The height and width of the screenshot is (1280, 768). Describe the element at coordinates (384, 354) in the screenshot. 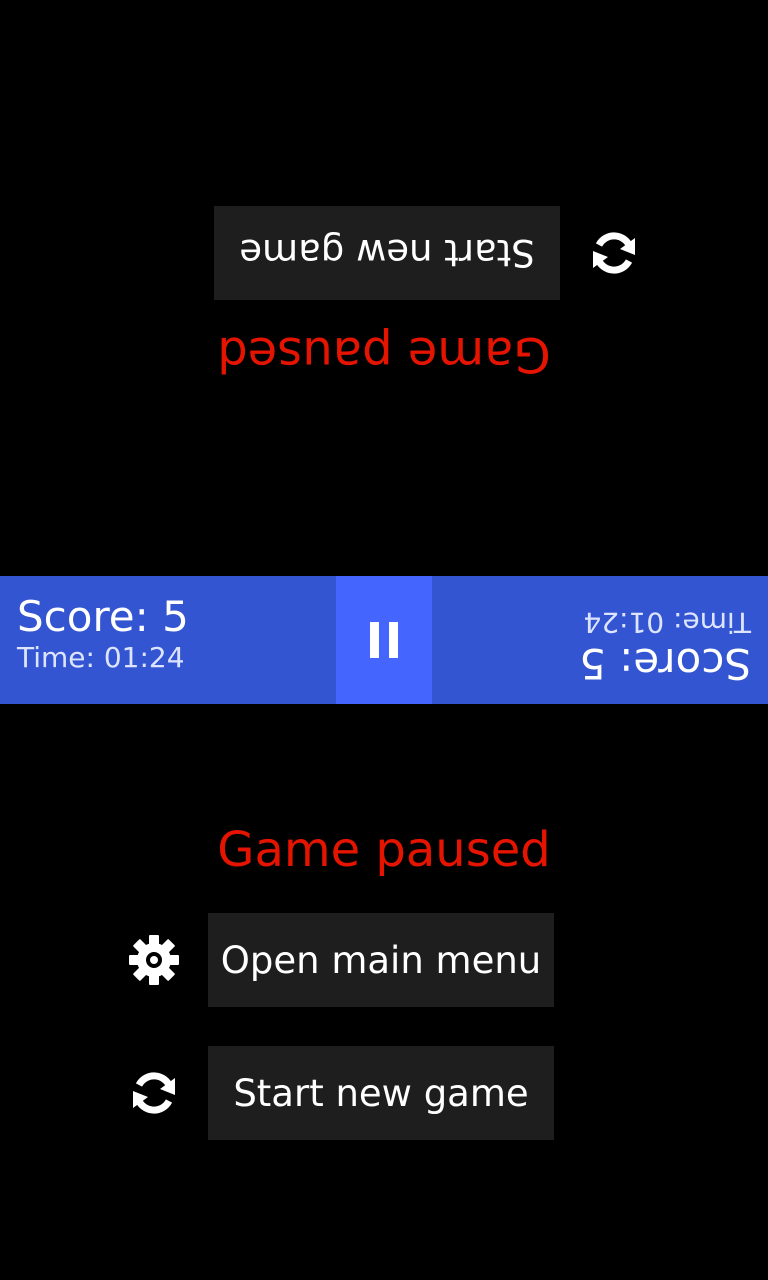

I see `opponent-paused-title: Game paused` at that location.